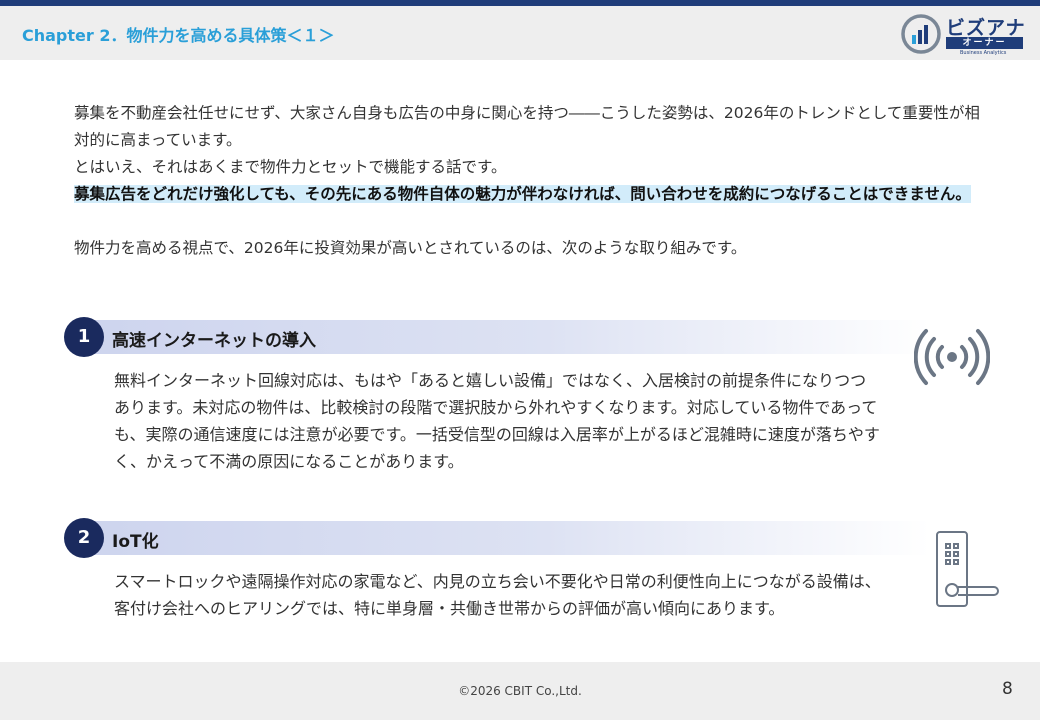 Image resolution: width=1040 pixels, height=720 pixels. What do you see at coordinates (84, 337) in the screenshot?
I see `section-1-badge: 1` at bounding box center [84, 337].